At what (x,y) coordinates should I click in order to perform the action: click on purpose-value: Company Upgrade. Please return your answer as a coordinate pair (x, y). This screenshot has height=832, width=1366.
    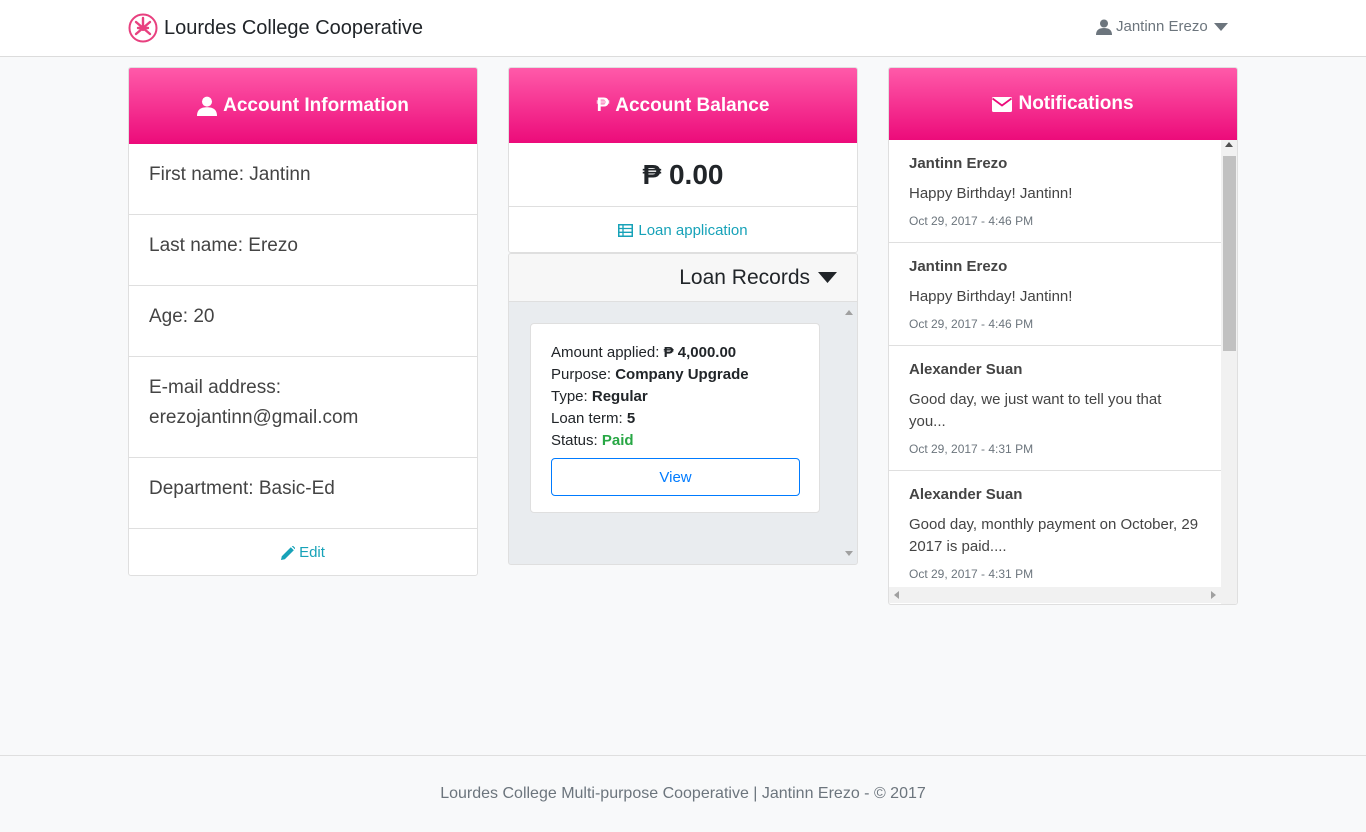
    Looking at the image, I should click on (682, 374).